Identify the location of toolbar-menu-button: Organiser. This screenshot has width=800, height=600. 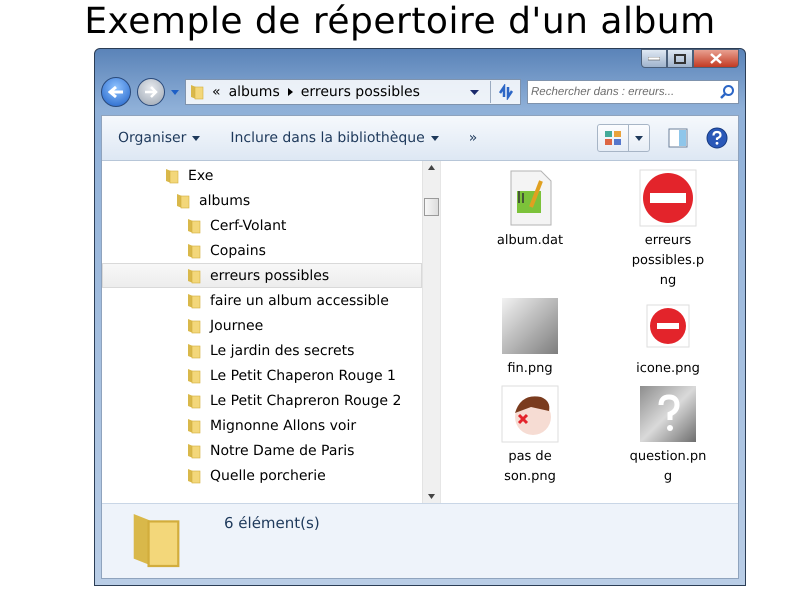
(159, 138).